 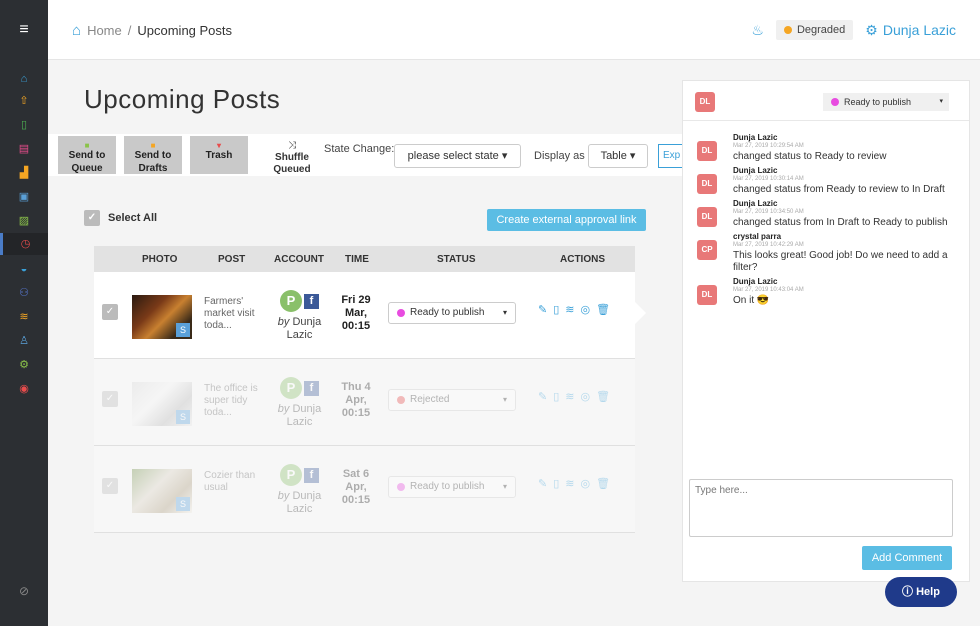 I want to click on help-button: ⓘ Help, so click(x=921, y=592).